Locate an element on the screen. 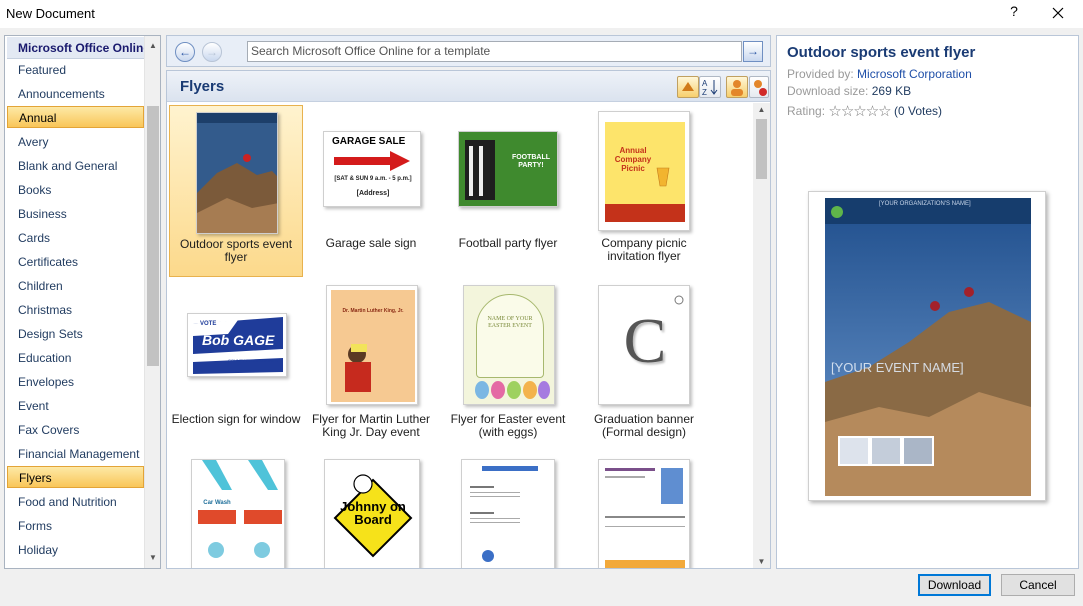 The image size is (1083, 606). category-header: Microsoft Office Online is located at coordinates (78, 48).